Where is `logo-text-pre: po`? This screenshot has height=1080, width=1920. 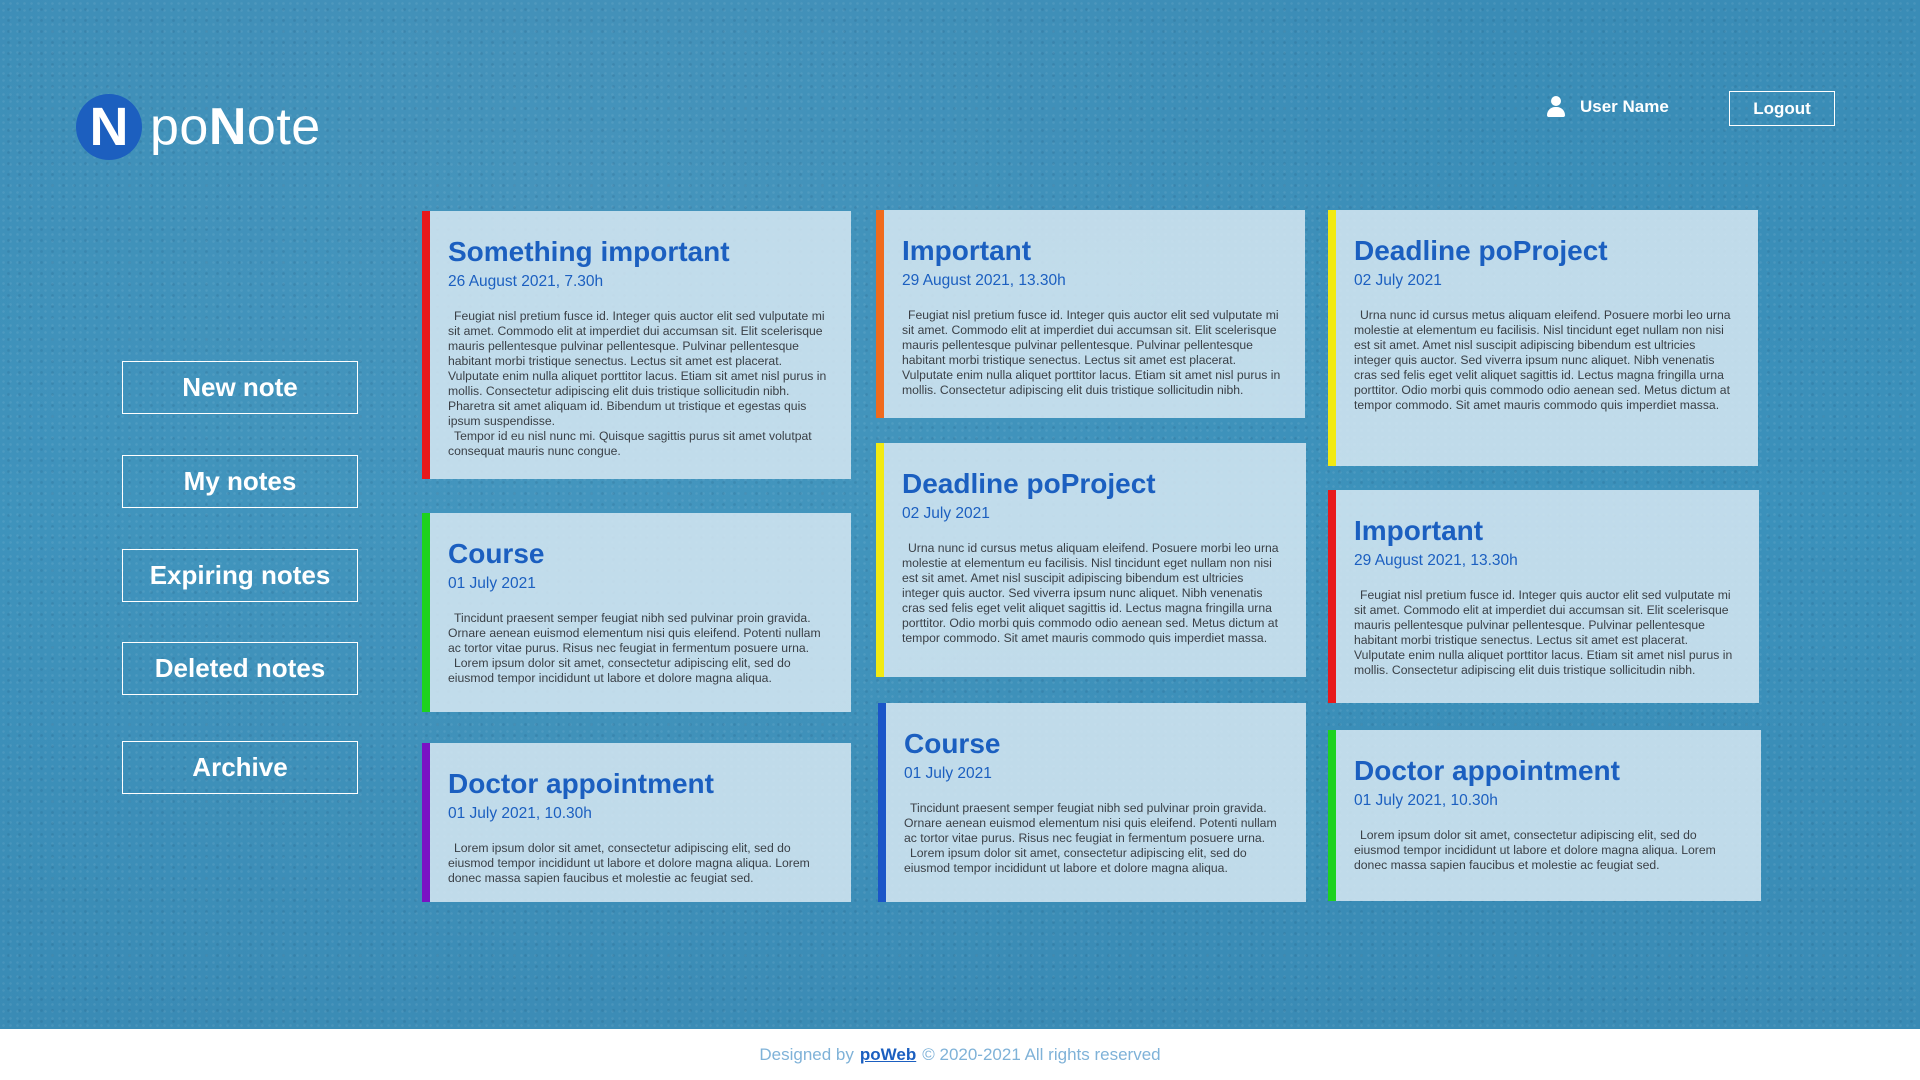 logo-text-pre: po is located at coordinates (179, 127).